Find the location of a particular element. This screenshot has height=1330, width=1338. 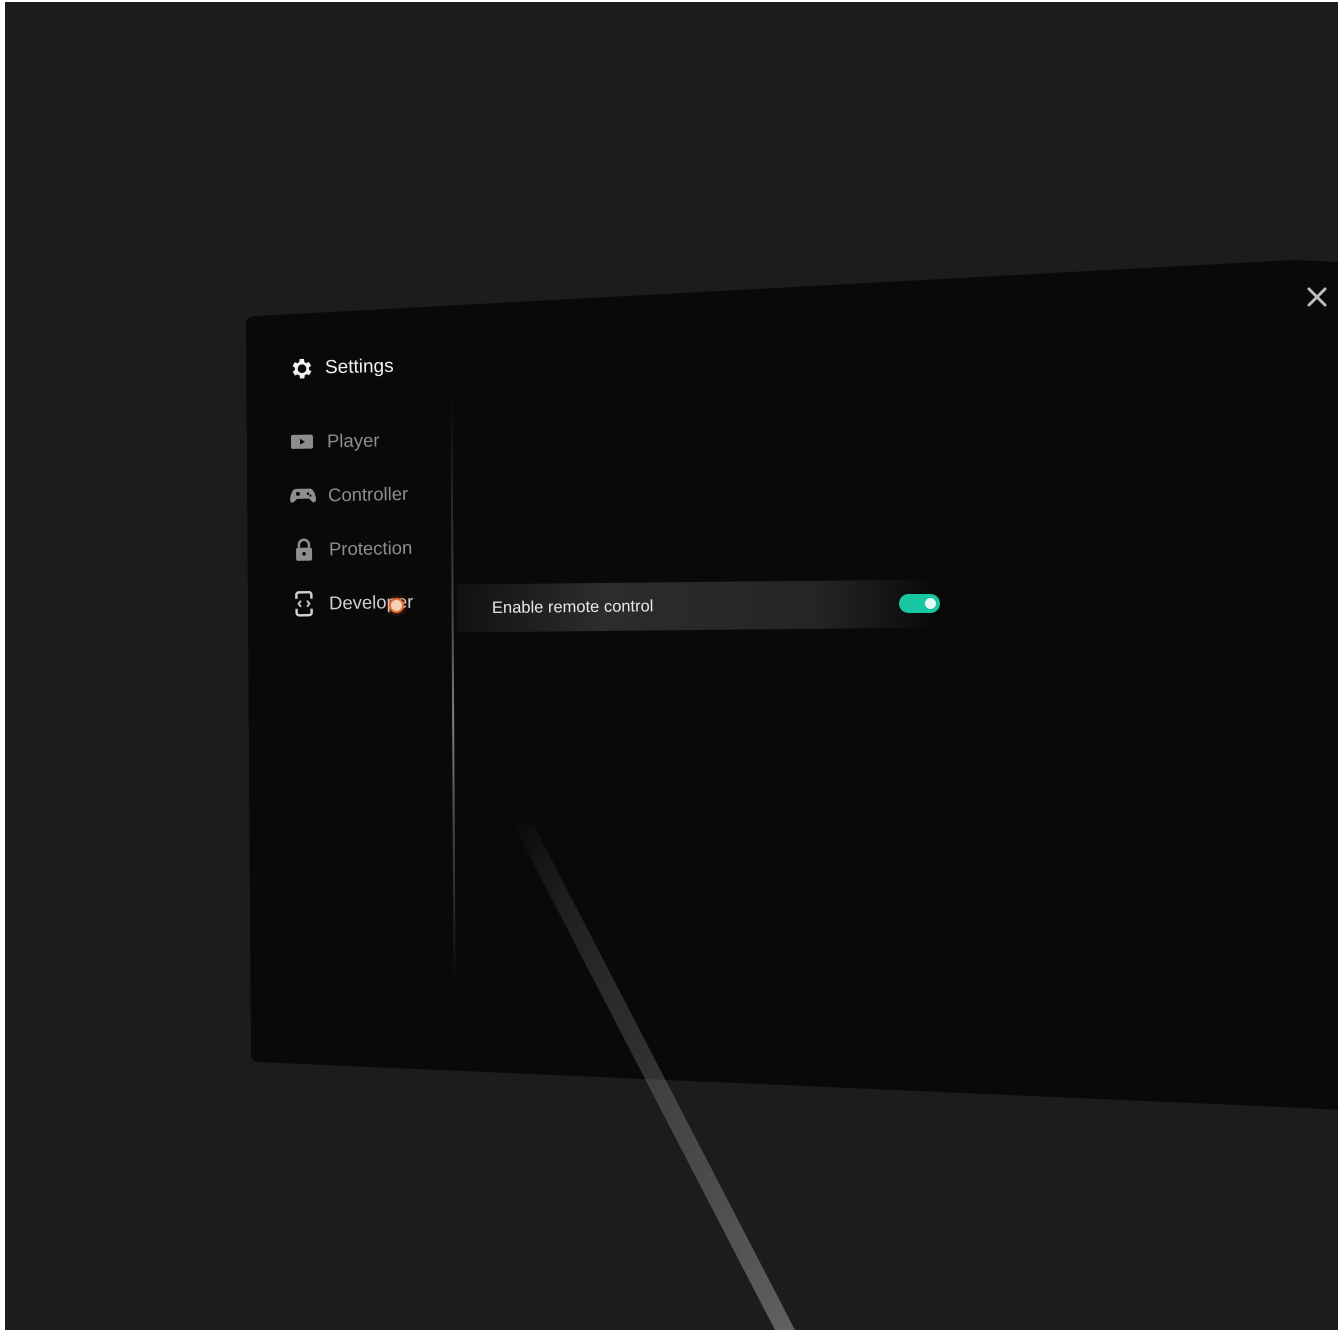

video-icon is located at coordinates (302, 442).